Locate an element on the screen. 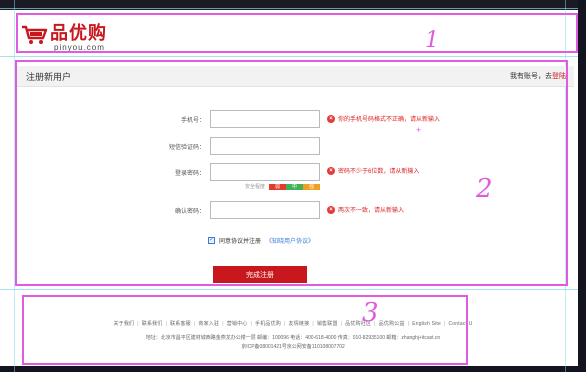 The height and width of the screenshot is (372, 586). annotation-box-footer is located at coordinates (245, 330).